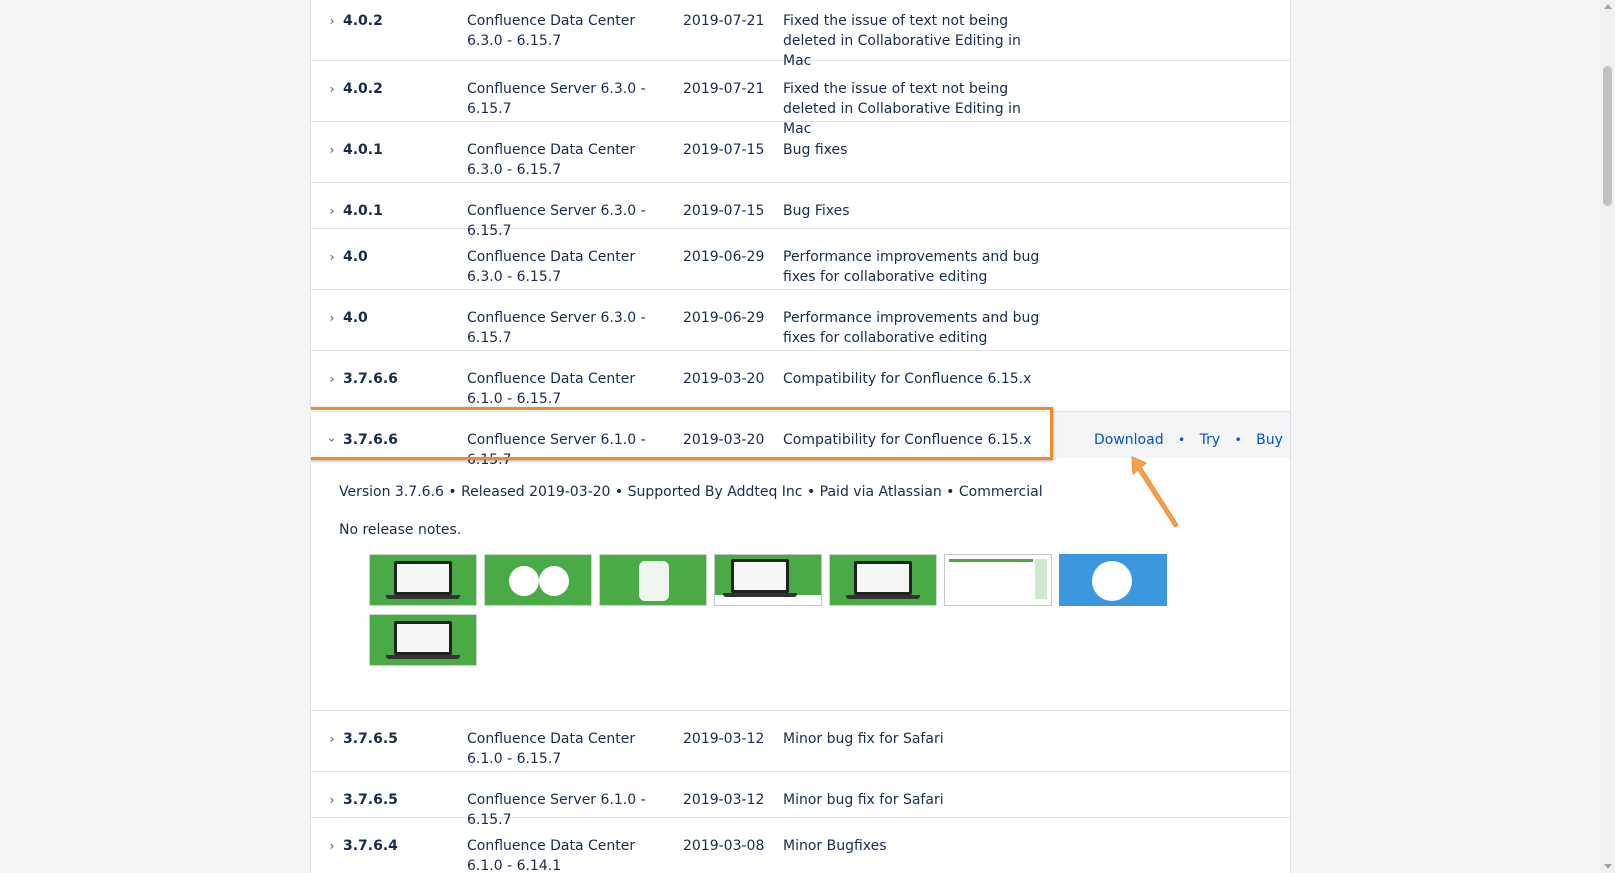  What do you see at coordinates (1188, 440) in the screenshot?
I see `version-actions: Download • Try • Buy` at bounding box center [1188, 440].